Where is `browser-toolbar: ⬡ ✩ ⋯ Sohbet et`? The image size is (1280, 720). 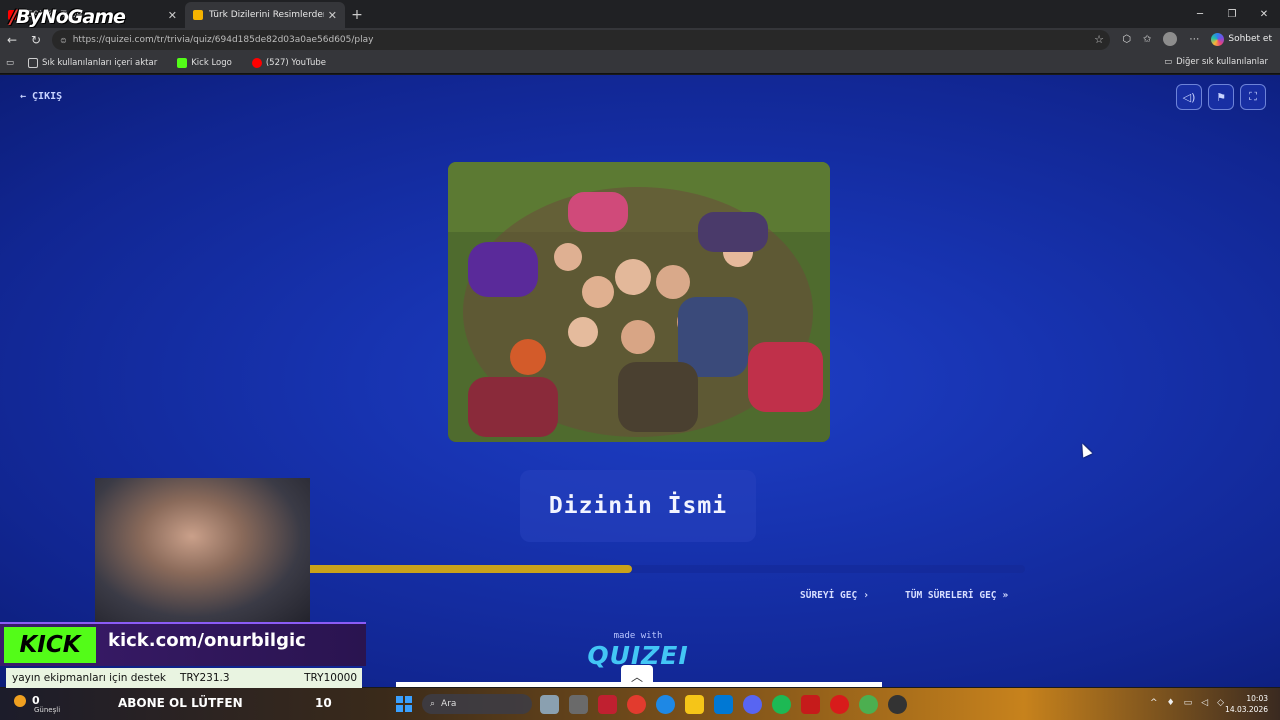 browser-toolbar: ⬡ ✩ ⋯ Sohbet et is located at coordinates (1197, 39).